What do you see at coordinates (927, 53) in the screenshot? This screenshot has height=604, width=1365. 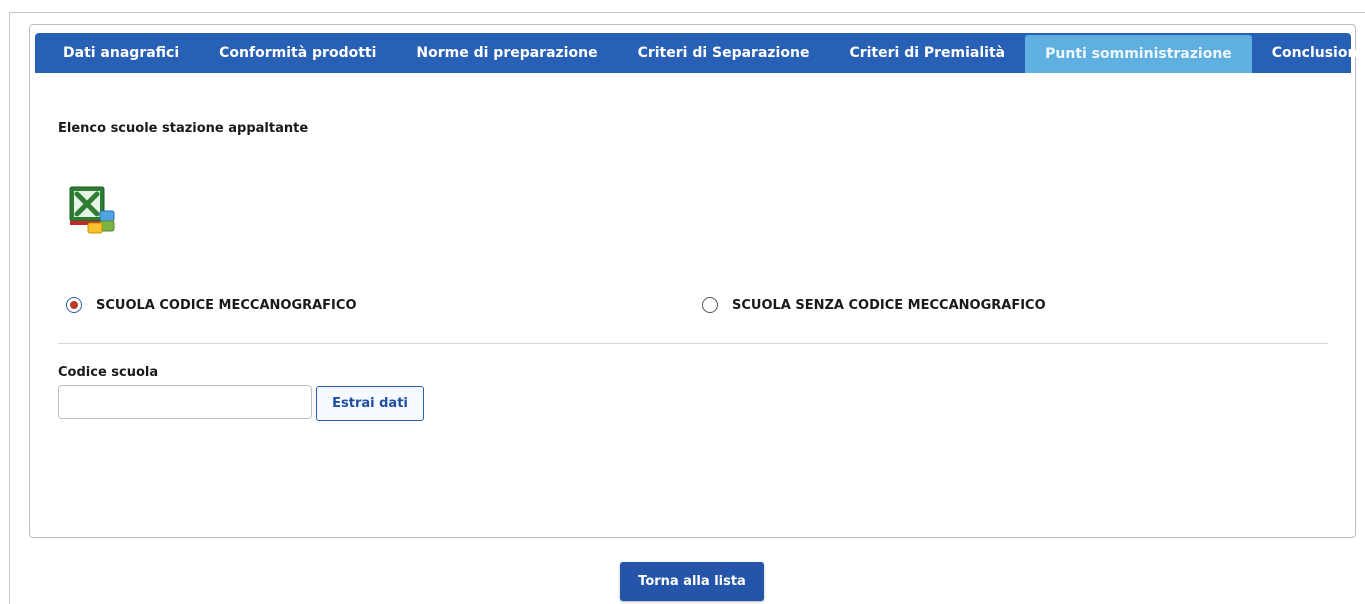 I see `tab-criteri-premialita: Criteri di Premialità` at bounding box center [927, 53].